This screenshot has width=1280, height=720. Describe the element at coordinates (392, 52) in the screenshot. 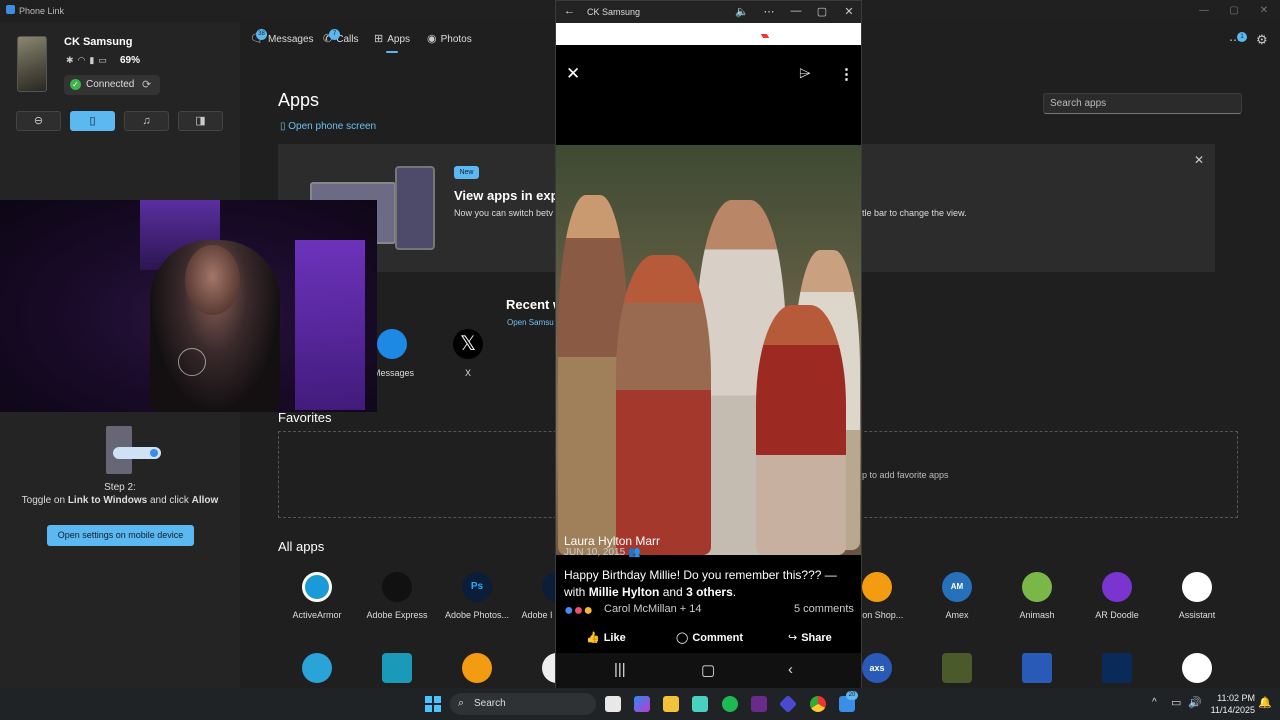

I see `active-tab-indicator` at that location.